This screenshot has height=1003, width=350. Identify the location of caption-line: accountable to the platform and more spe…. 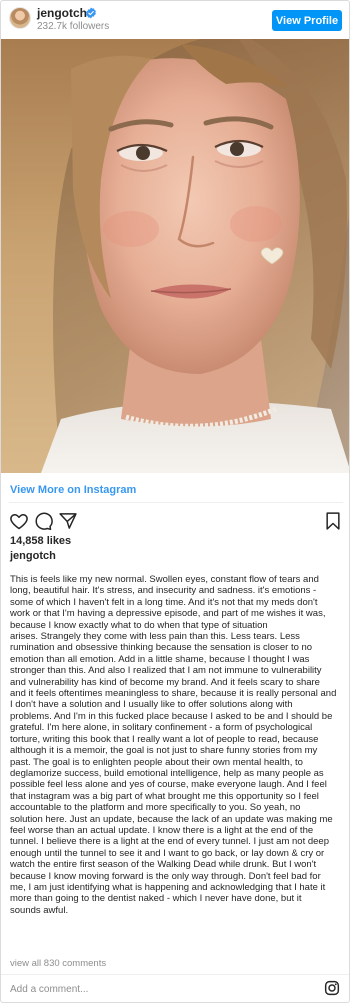
(155, 808).